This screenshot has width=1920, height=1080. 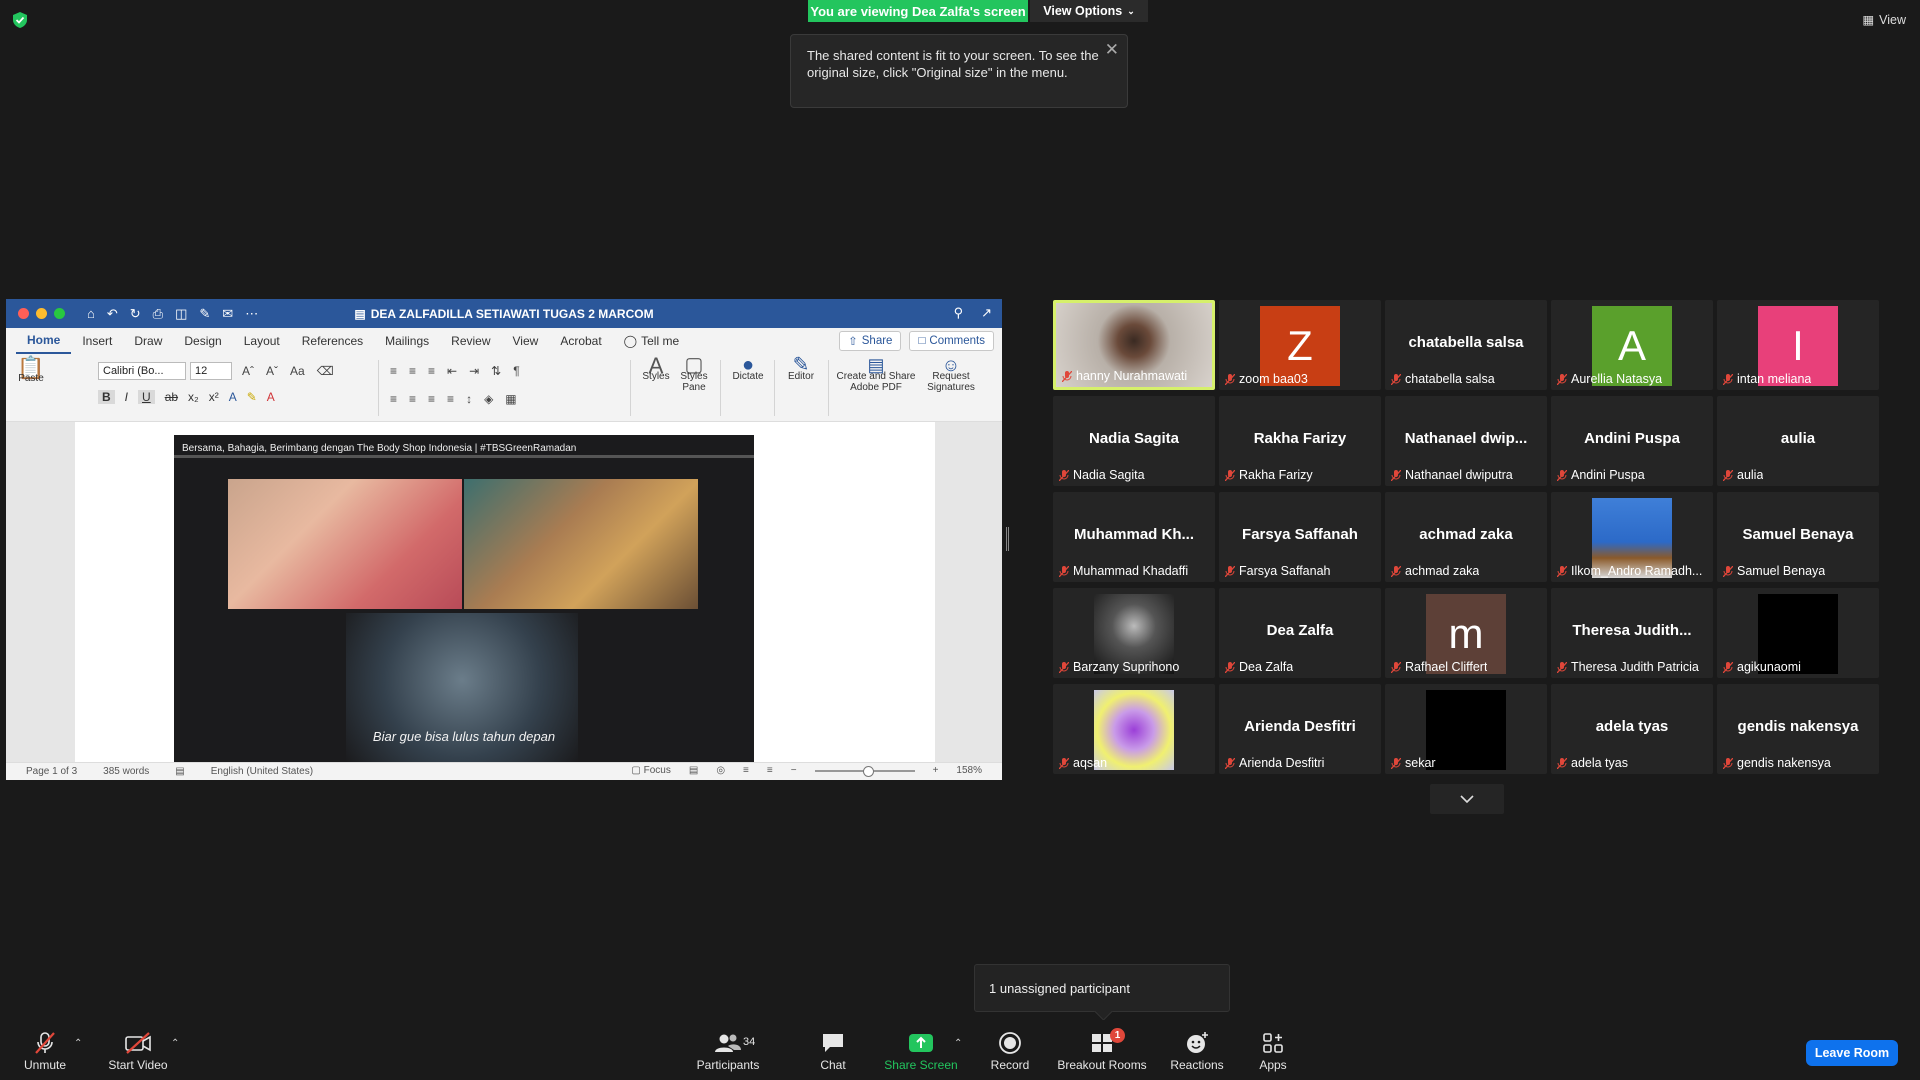 I want to click on paste-button: 📋 Paste, so click(x=31, y=371).